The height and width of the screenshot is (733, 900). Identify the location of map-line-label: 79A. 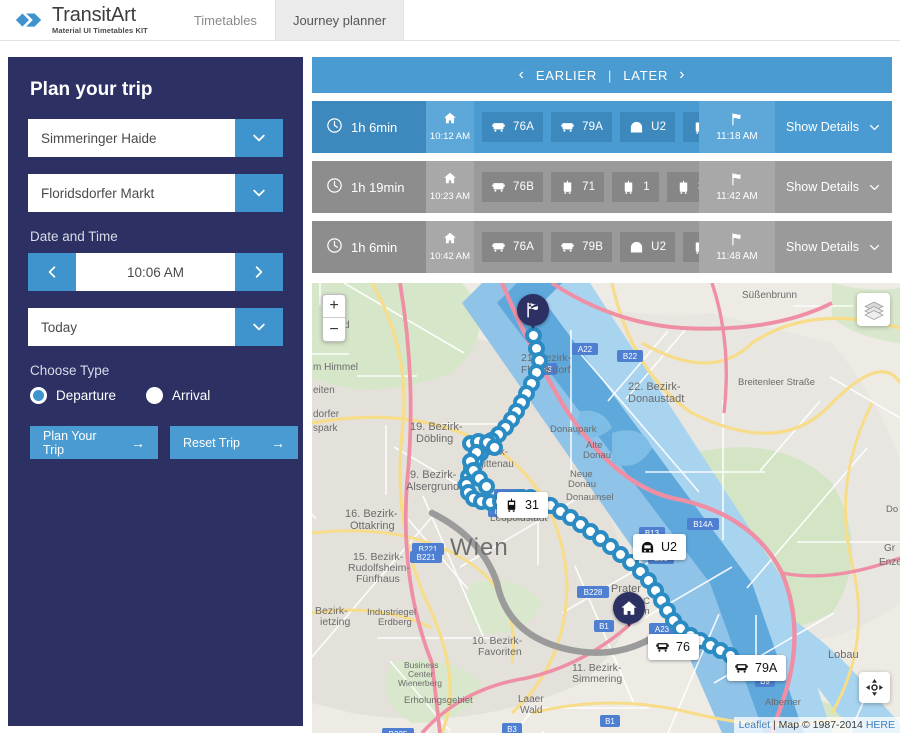
(757, 668).